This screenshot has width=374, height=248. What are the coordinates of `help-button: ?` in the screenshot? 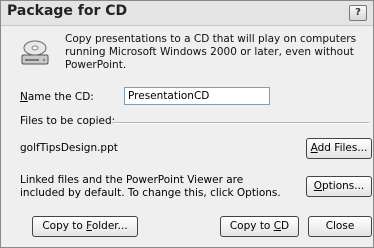 It's located at (358, 13).